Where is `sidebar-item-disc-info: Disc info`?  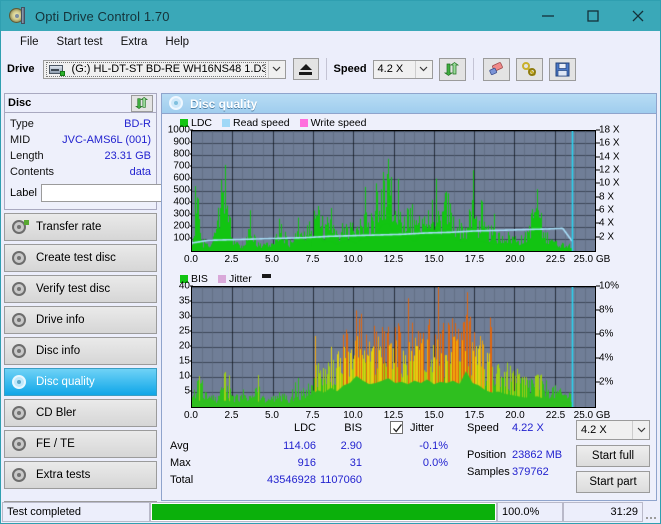
sidebar-item-disc-info: Disc info is located at coordinates (80, 351).